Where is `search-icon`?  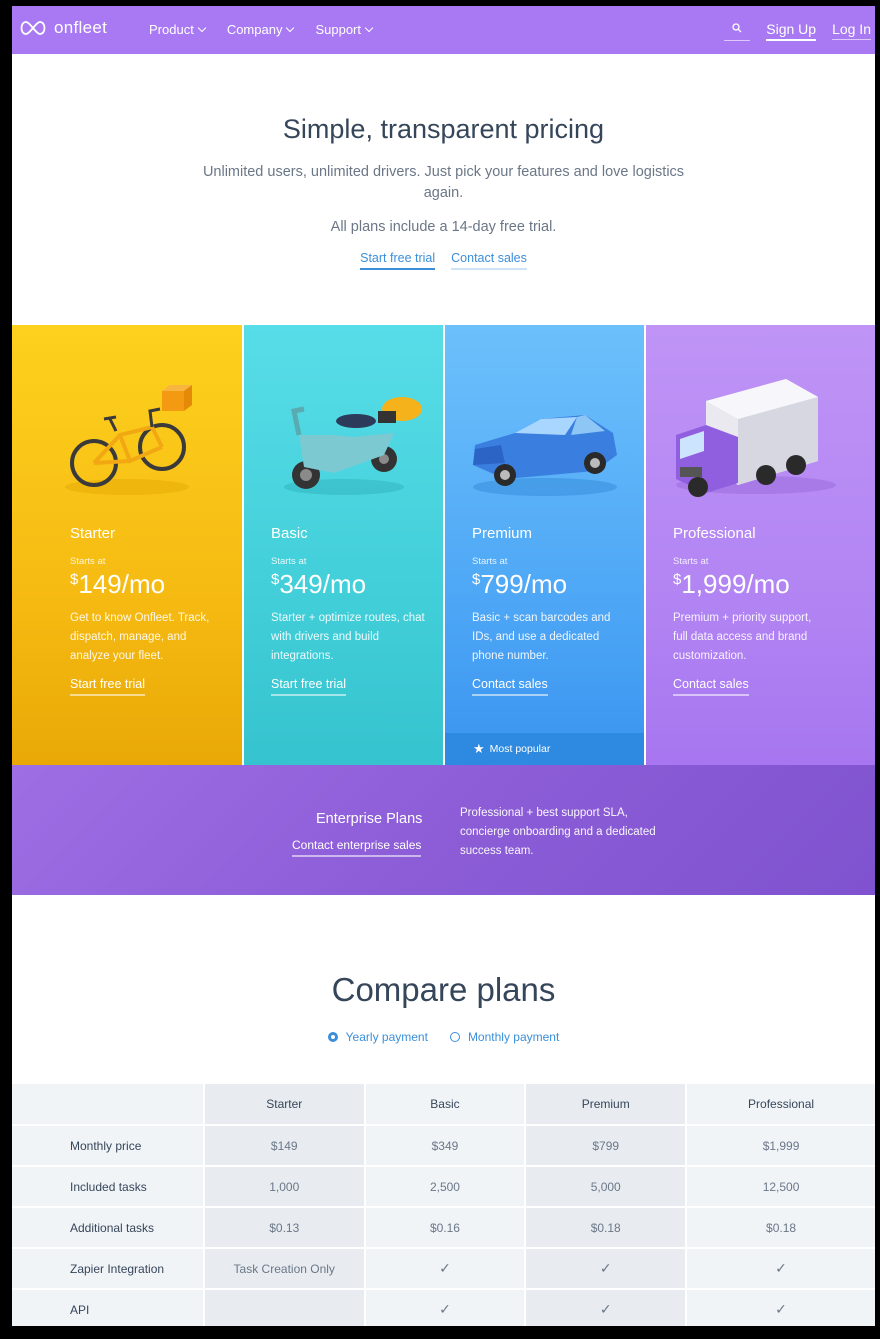 search-icon is located at coordinates (737, 28).